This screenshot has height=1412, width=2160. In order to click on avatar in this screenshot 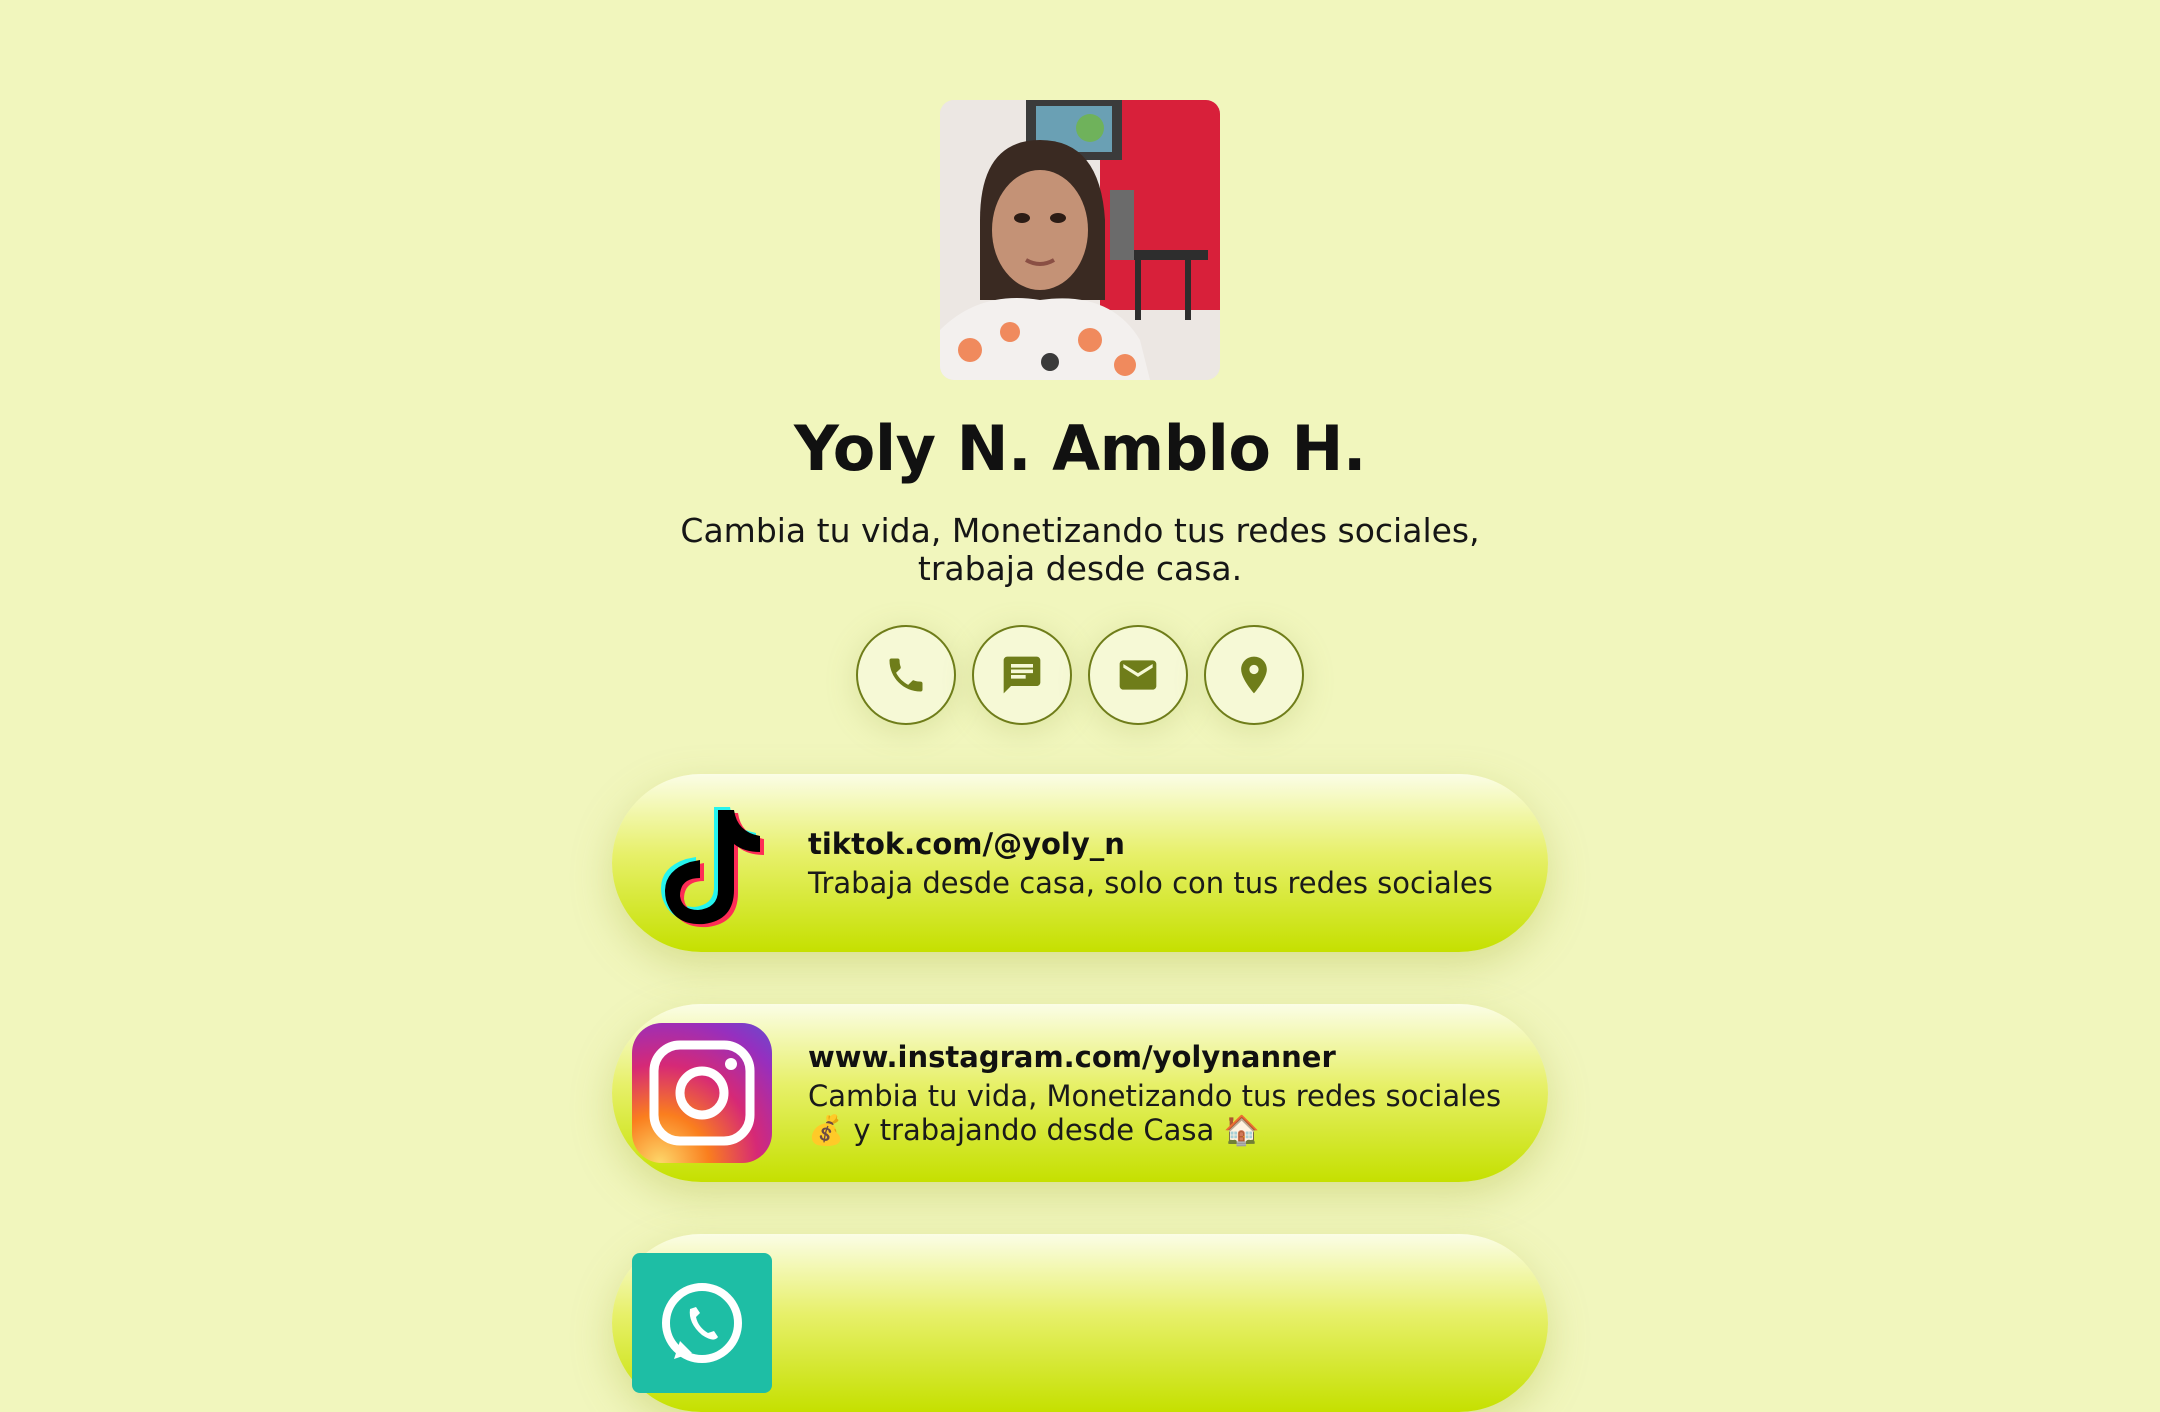, I will do `click(1080, 240)`.